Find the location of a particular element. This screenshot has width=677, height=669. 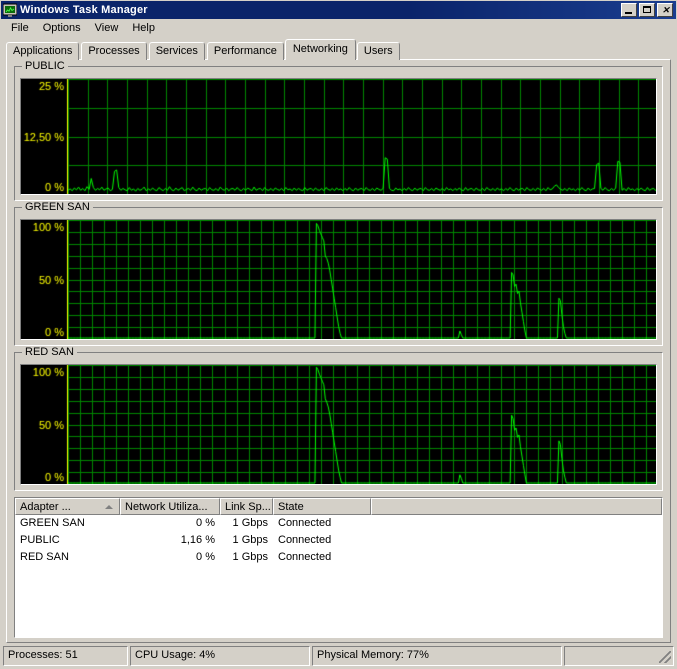

graph-title-green-san: GREEN SAN is located at coordinates (57, 207).